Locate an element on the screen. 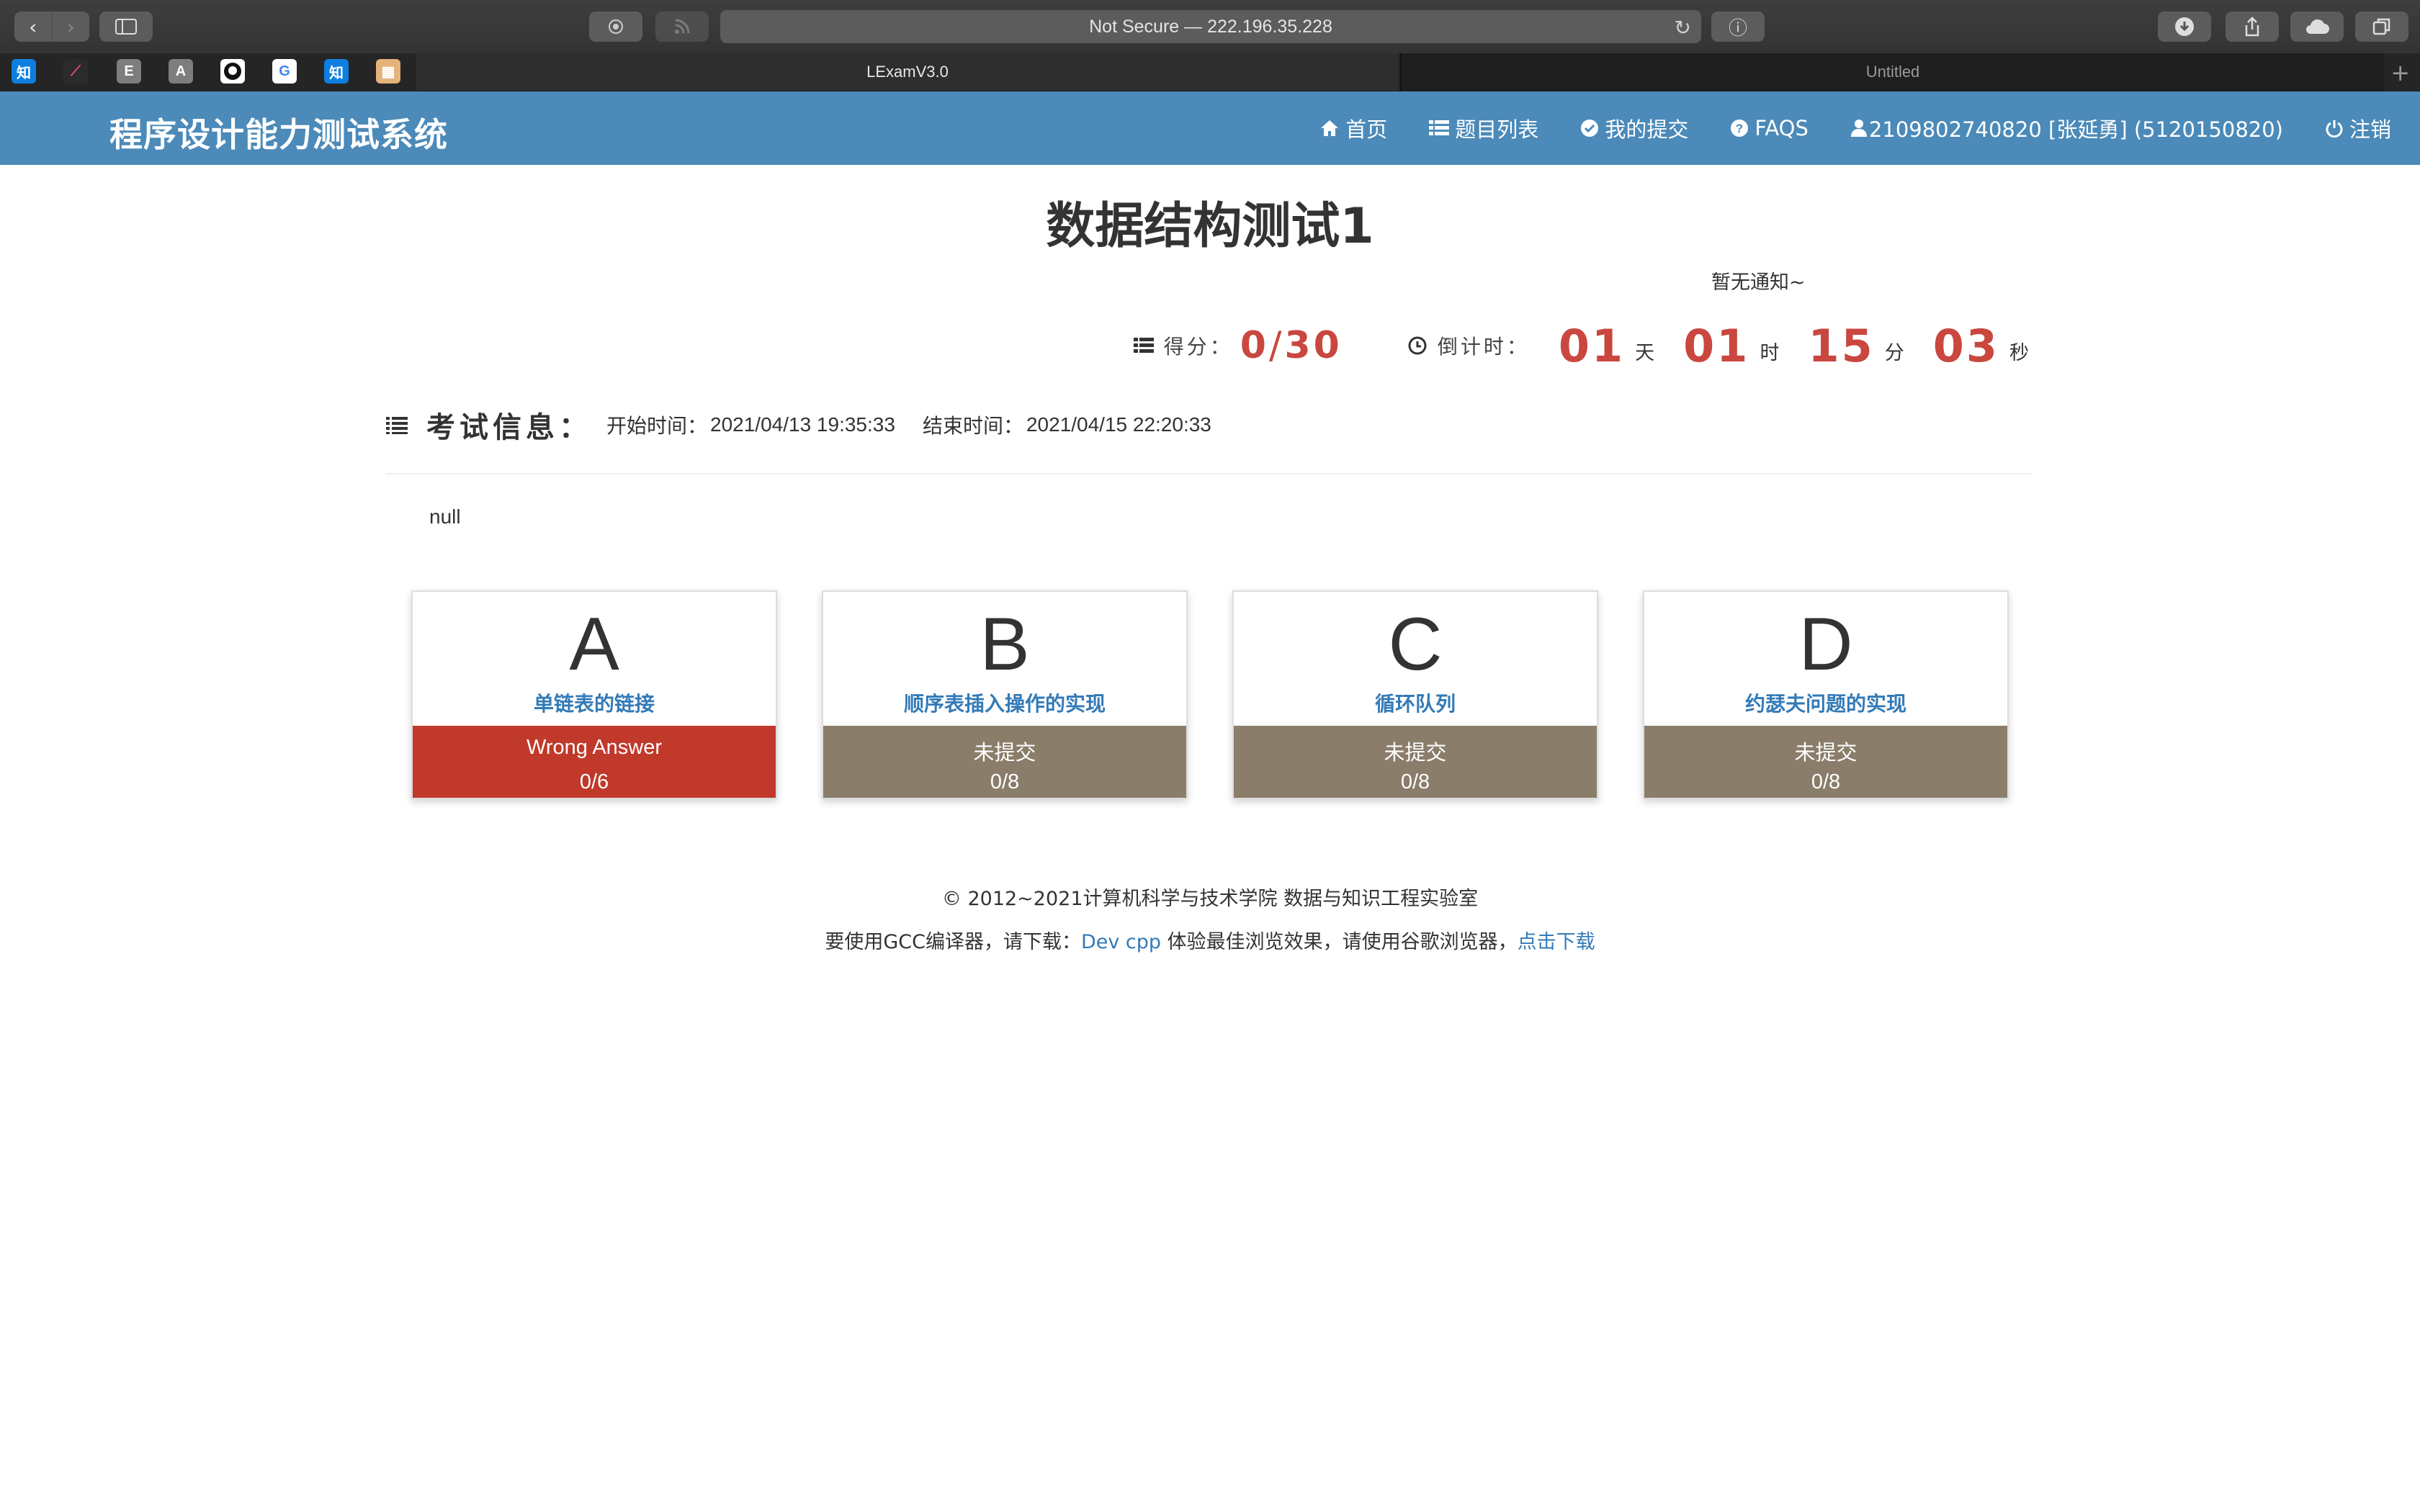 The image size is (2420, 1512). back-button: ‹ is located at coordinates (33, 27).